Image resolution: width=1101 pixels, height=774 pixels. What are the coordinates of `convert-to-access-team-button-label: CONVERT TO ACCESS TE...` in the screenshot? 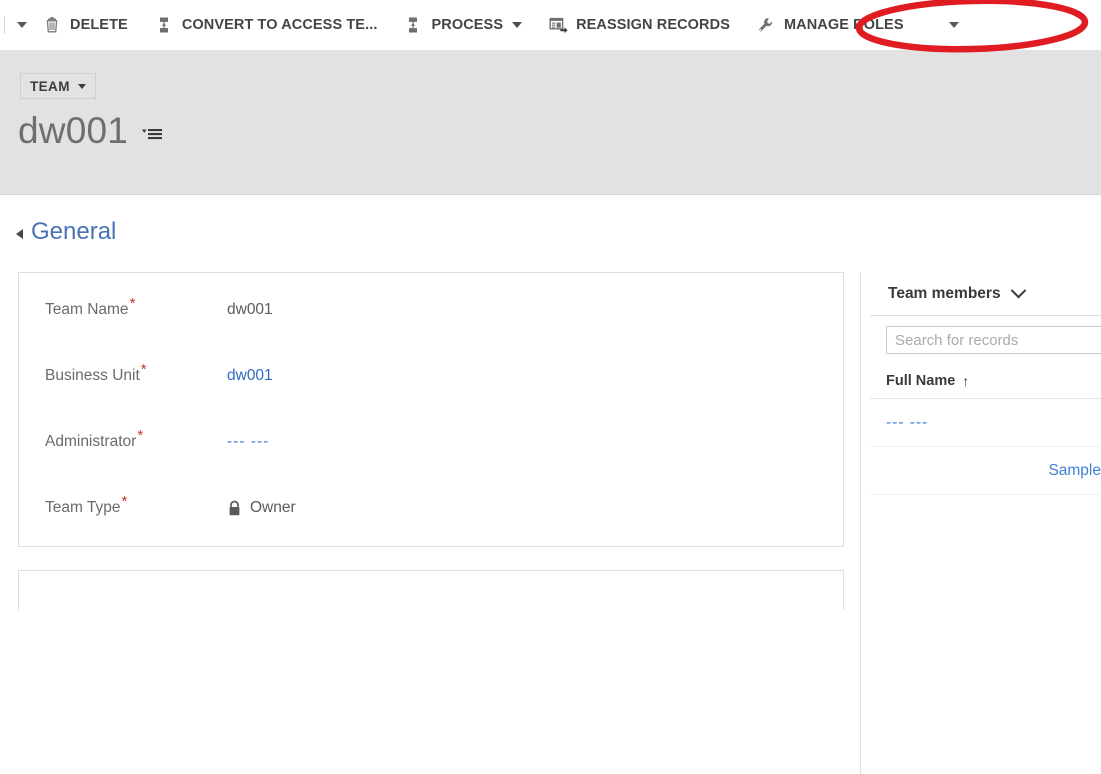 It's located at (279, 25).